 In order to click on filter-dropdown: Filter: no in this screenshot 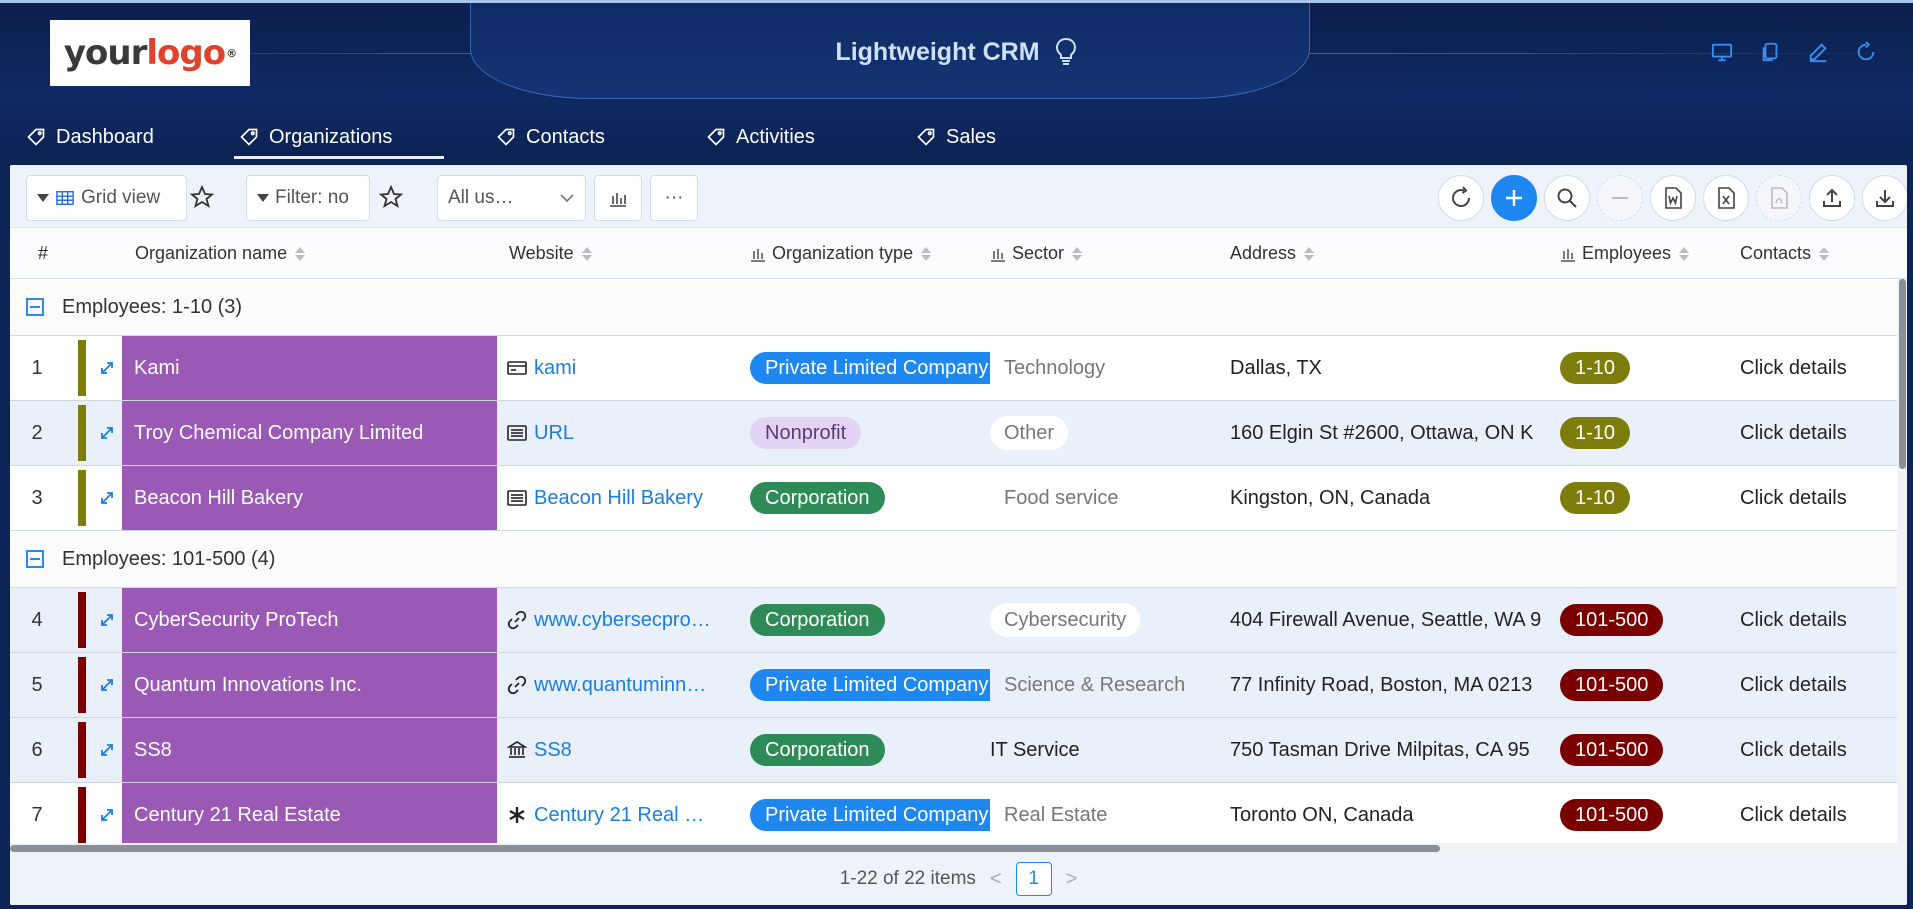, I will do `click(308, 198)`.